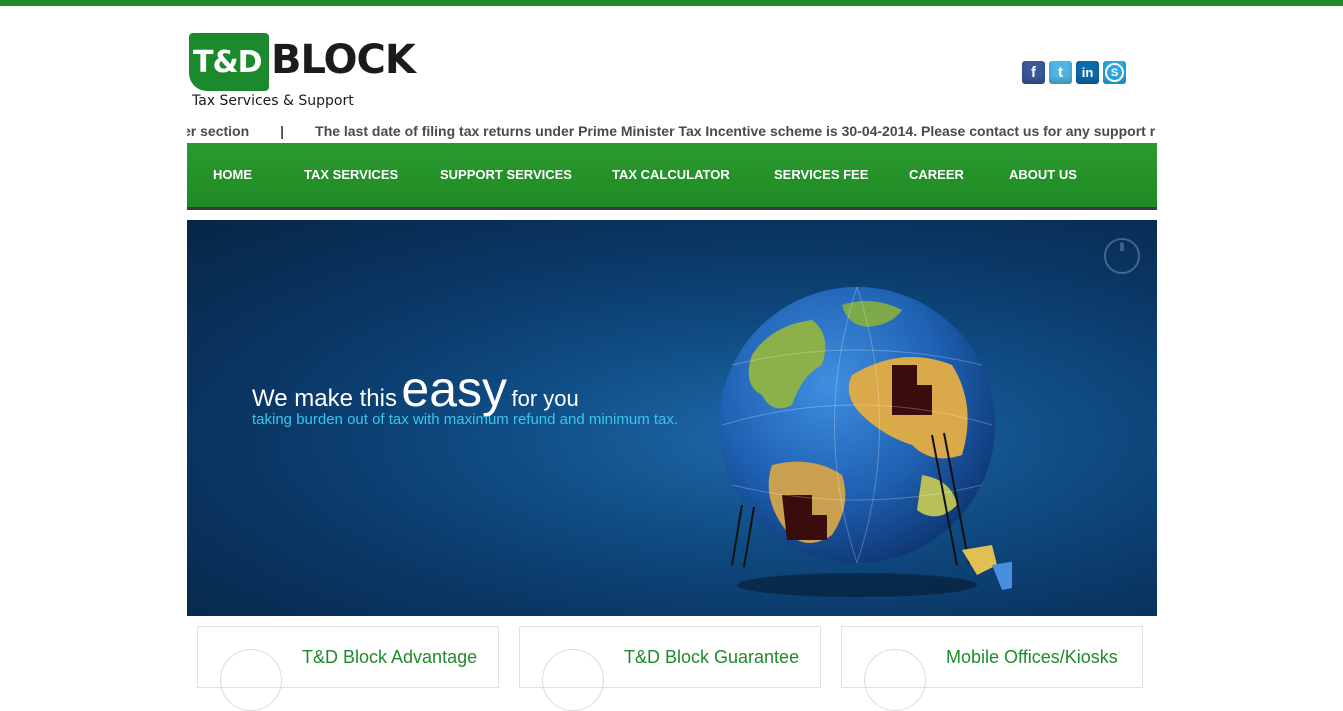 The height and width of the screenshot is (711, 1343). What do you see at coordinates (865, 441) in the screenshot?
I see `puzzle-globe-image` at bounding box center [865, 441].